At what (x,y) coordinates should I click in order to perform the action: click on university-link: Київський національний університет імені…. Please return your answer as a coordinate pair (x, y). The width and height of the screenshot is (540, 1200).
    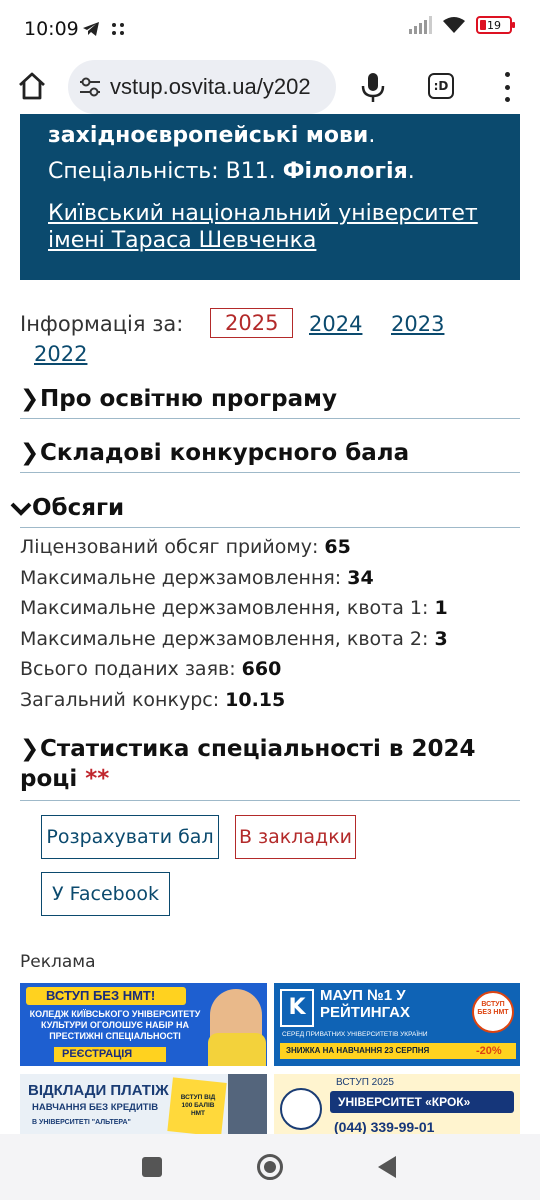
    Looking at the image, I should click on (270, 227).